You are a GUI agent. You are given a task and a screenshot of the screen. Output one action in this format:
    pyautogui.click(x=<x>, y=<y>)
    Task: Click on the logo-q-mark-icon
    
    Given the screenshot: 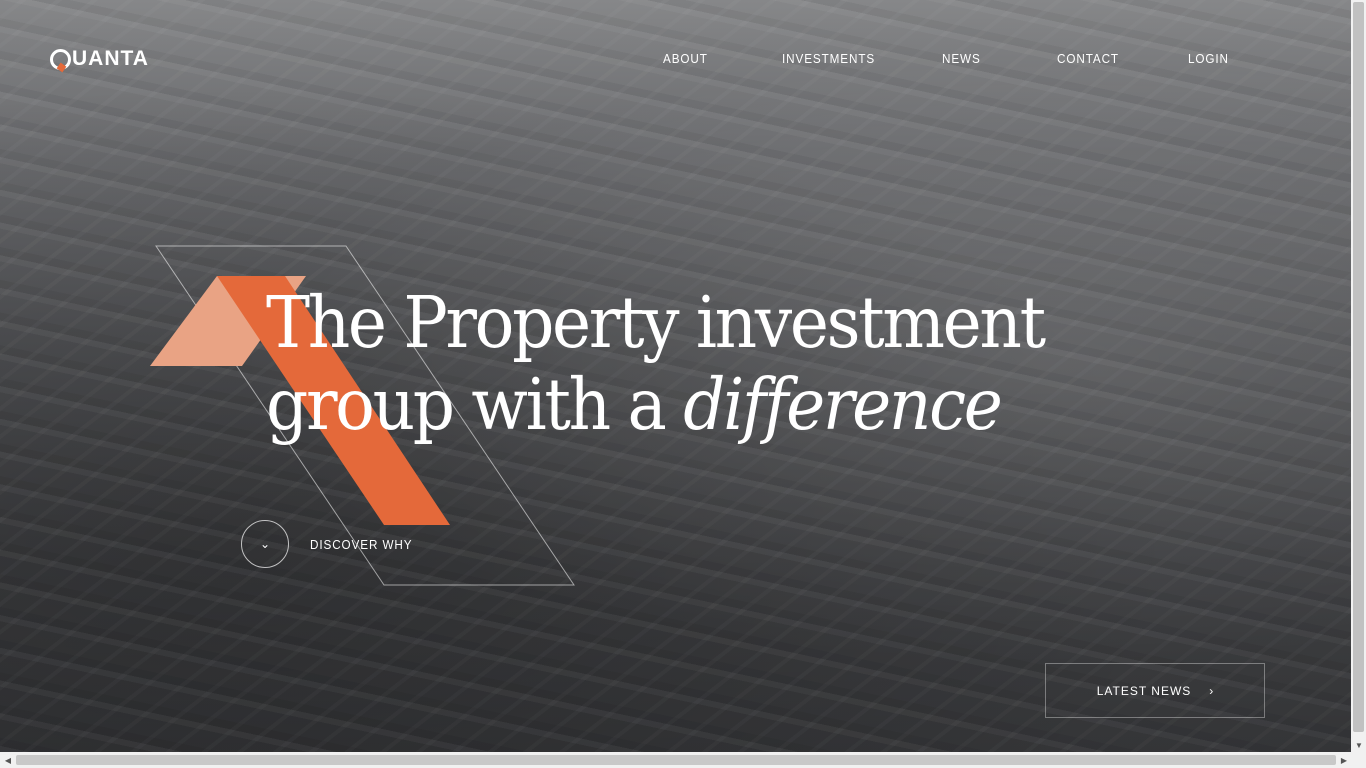 What is the action you would take?
    pyautogui.click(x=60, y=59)
    